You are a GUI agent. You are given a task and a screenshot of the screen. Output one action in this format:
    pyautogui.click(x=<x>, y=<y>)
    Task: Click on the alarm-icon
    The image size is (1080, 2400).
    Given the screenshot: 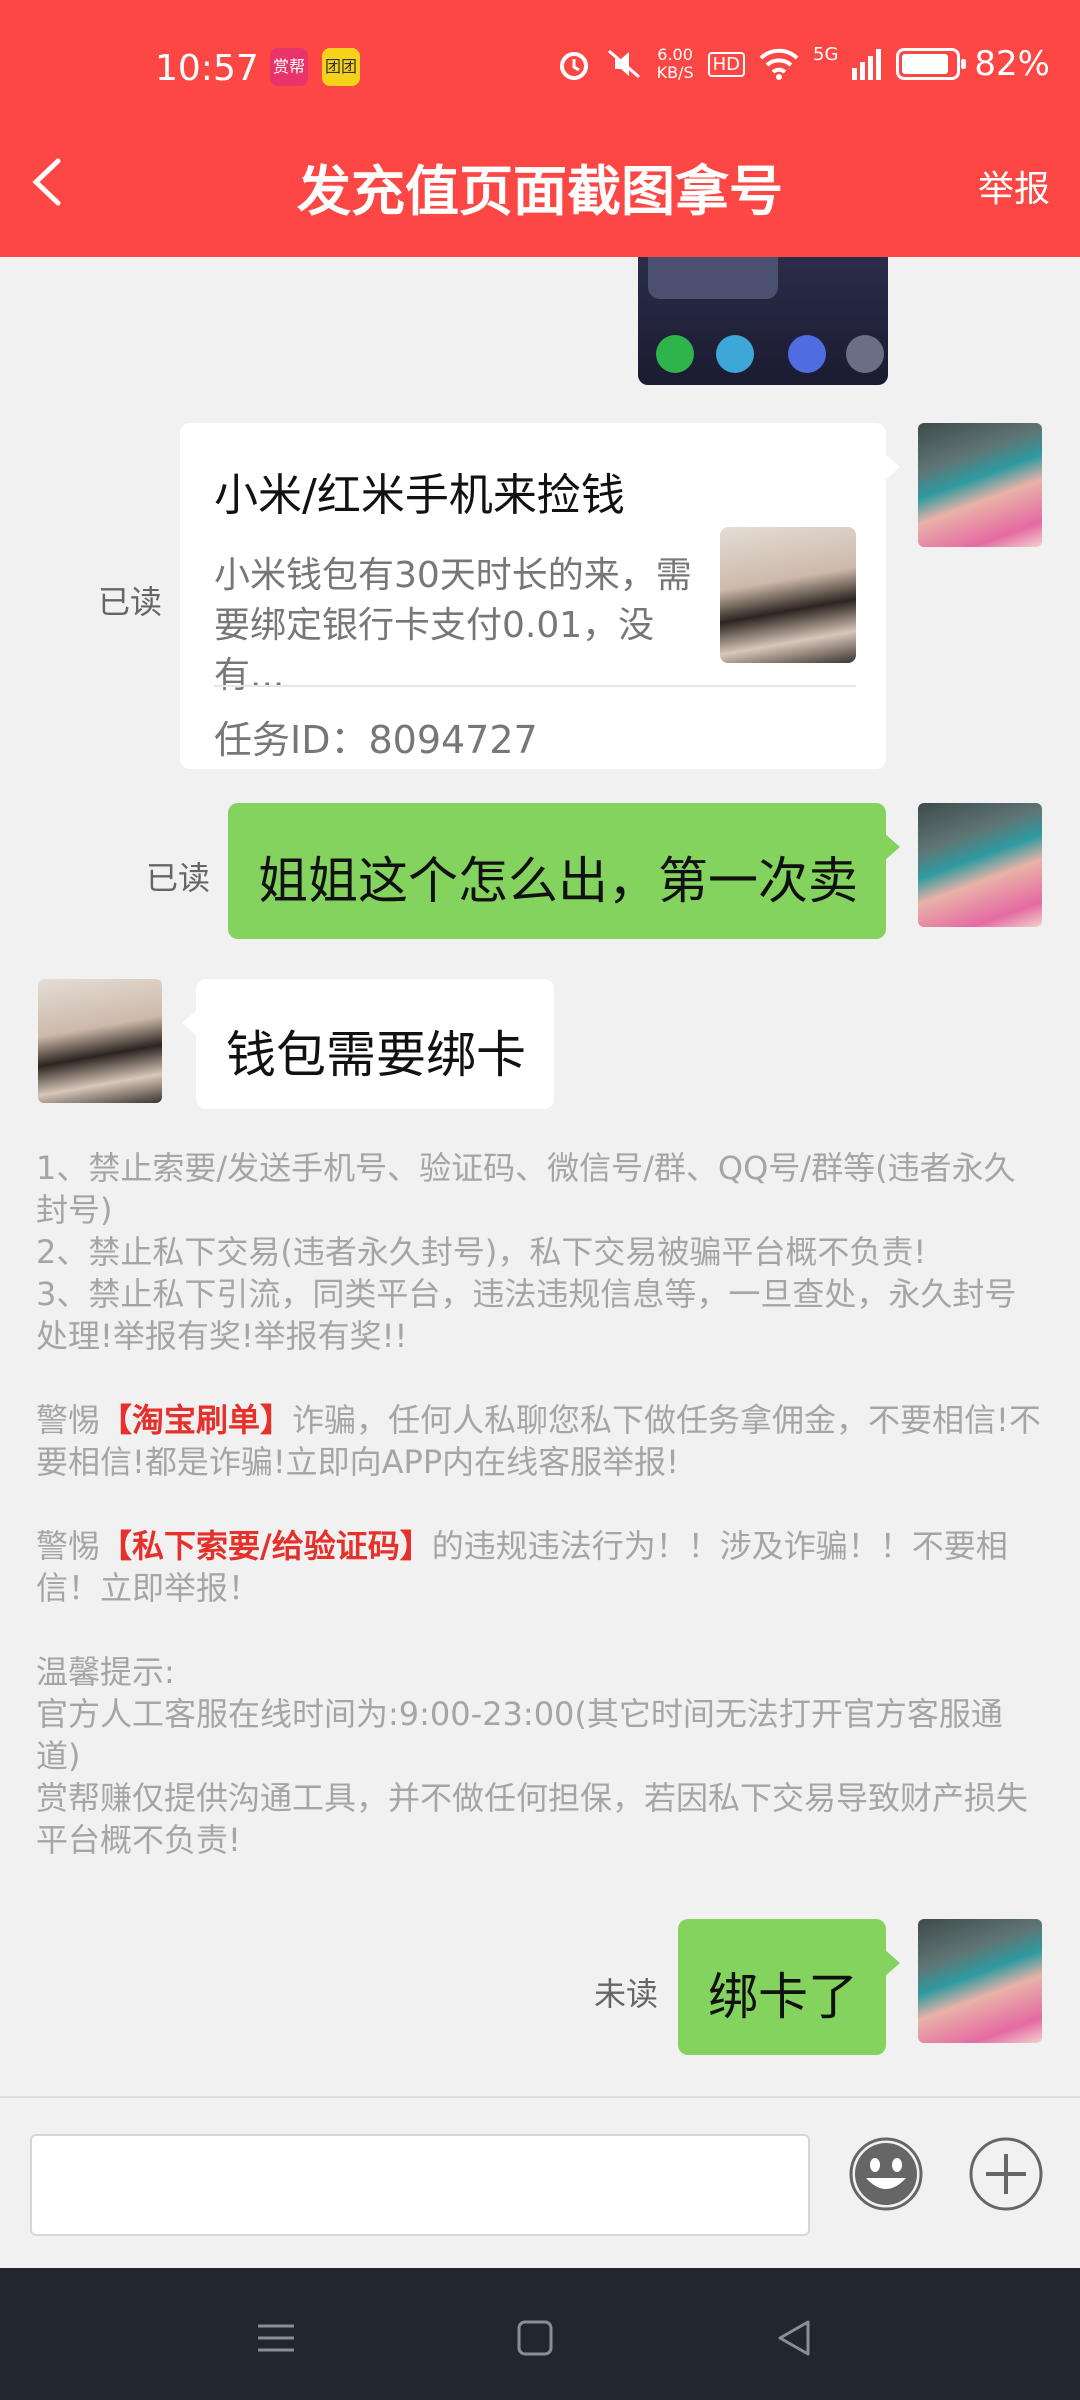 What is the action you would take?
    pyautogui.click(x=573, y=66)
    